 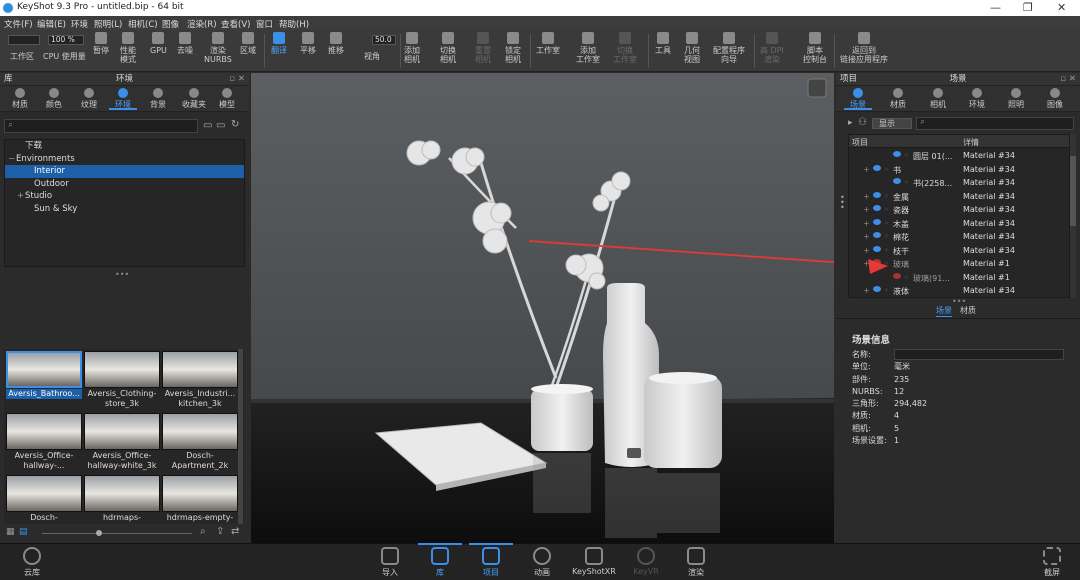 What do you see at coordinates (124, 159) in the screenshot?
I see `tree-item: −Environments` at bounding box center [124, 159].